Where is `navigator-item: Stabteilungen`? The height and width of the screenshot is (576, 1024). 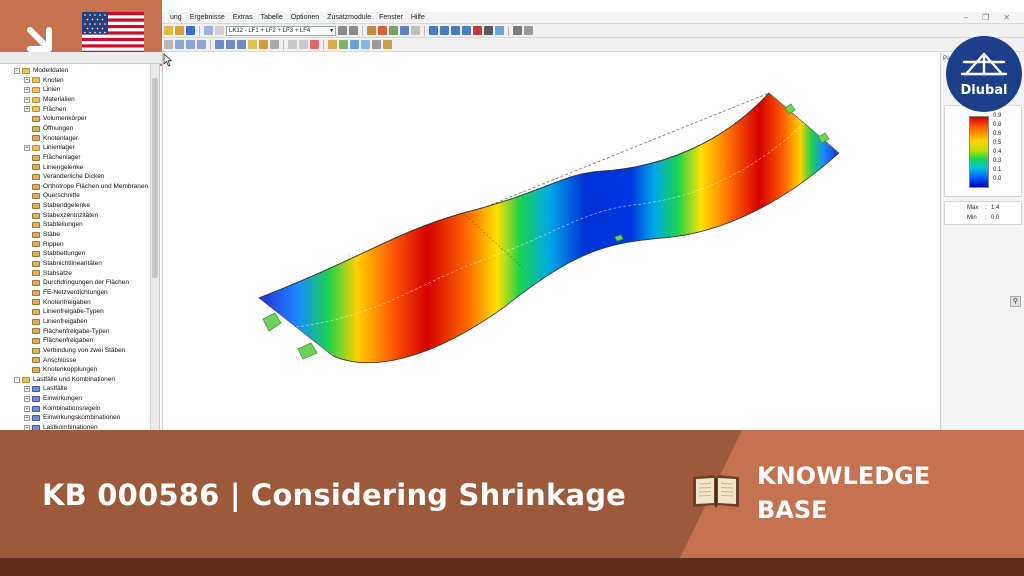 navigator-item: Stabteilungen is located at coordinates (53, 225).